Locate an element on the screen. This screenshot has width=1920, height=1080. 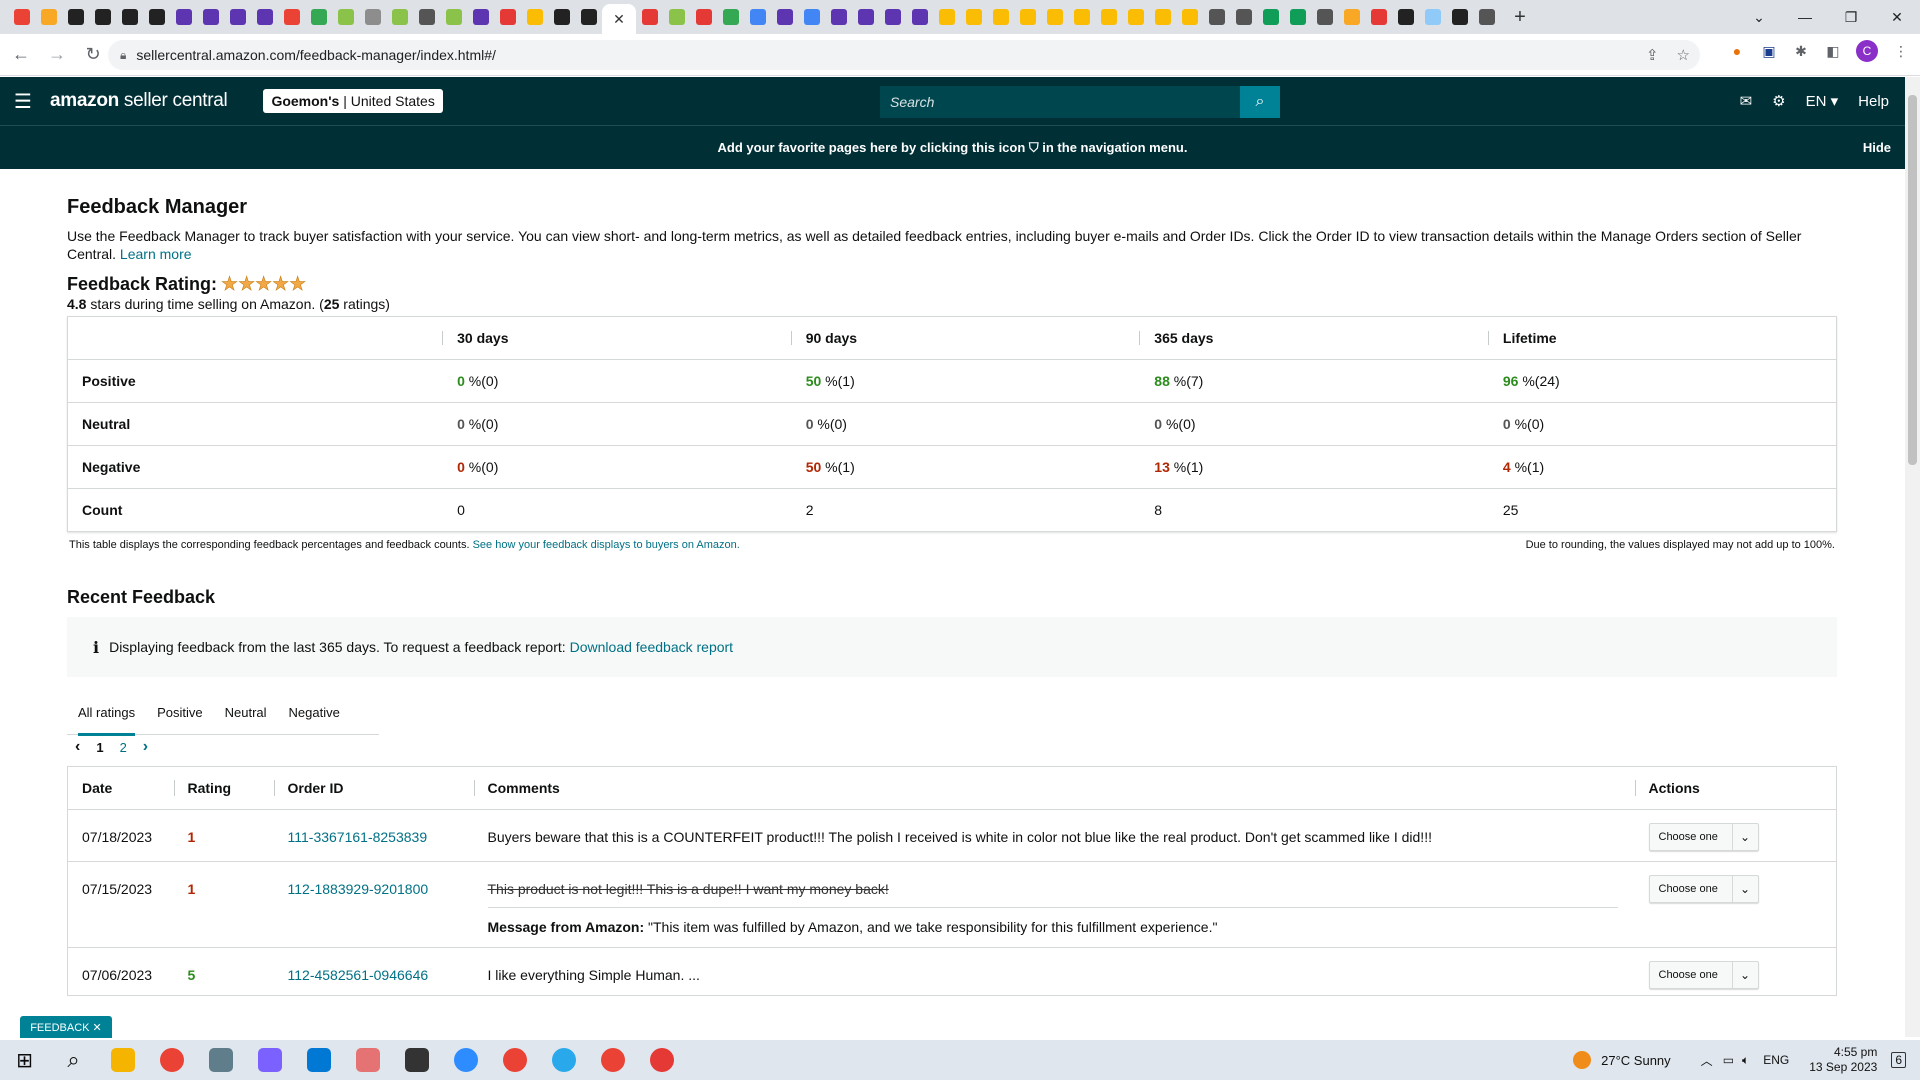
chrome-profile-2-icon is located at coordinates (612, 1060).